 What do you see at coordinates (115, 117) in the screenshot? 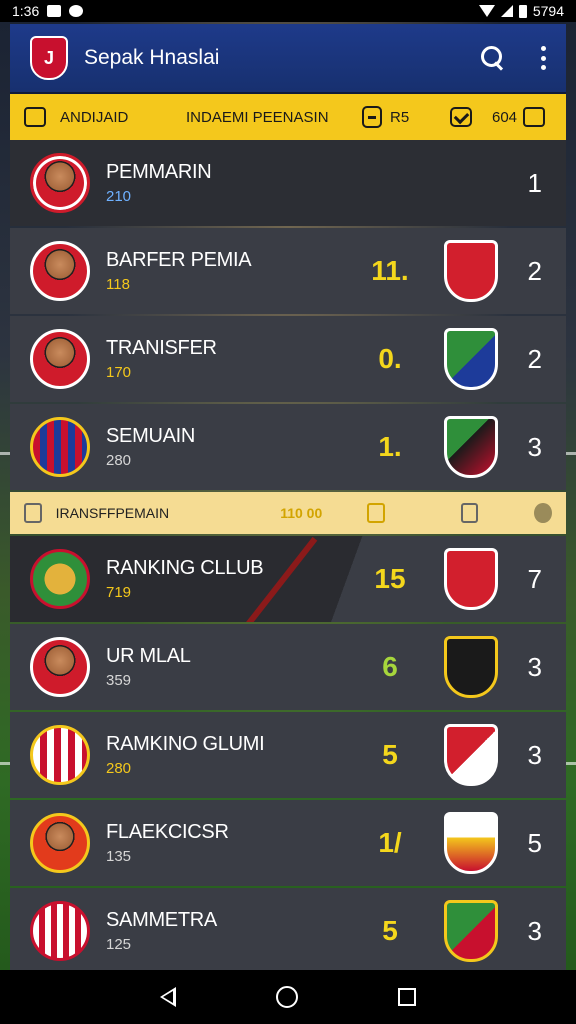
I see `filter-label-left: ANDIJAID` at bounding box center [115, 117].